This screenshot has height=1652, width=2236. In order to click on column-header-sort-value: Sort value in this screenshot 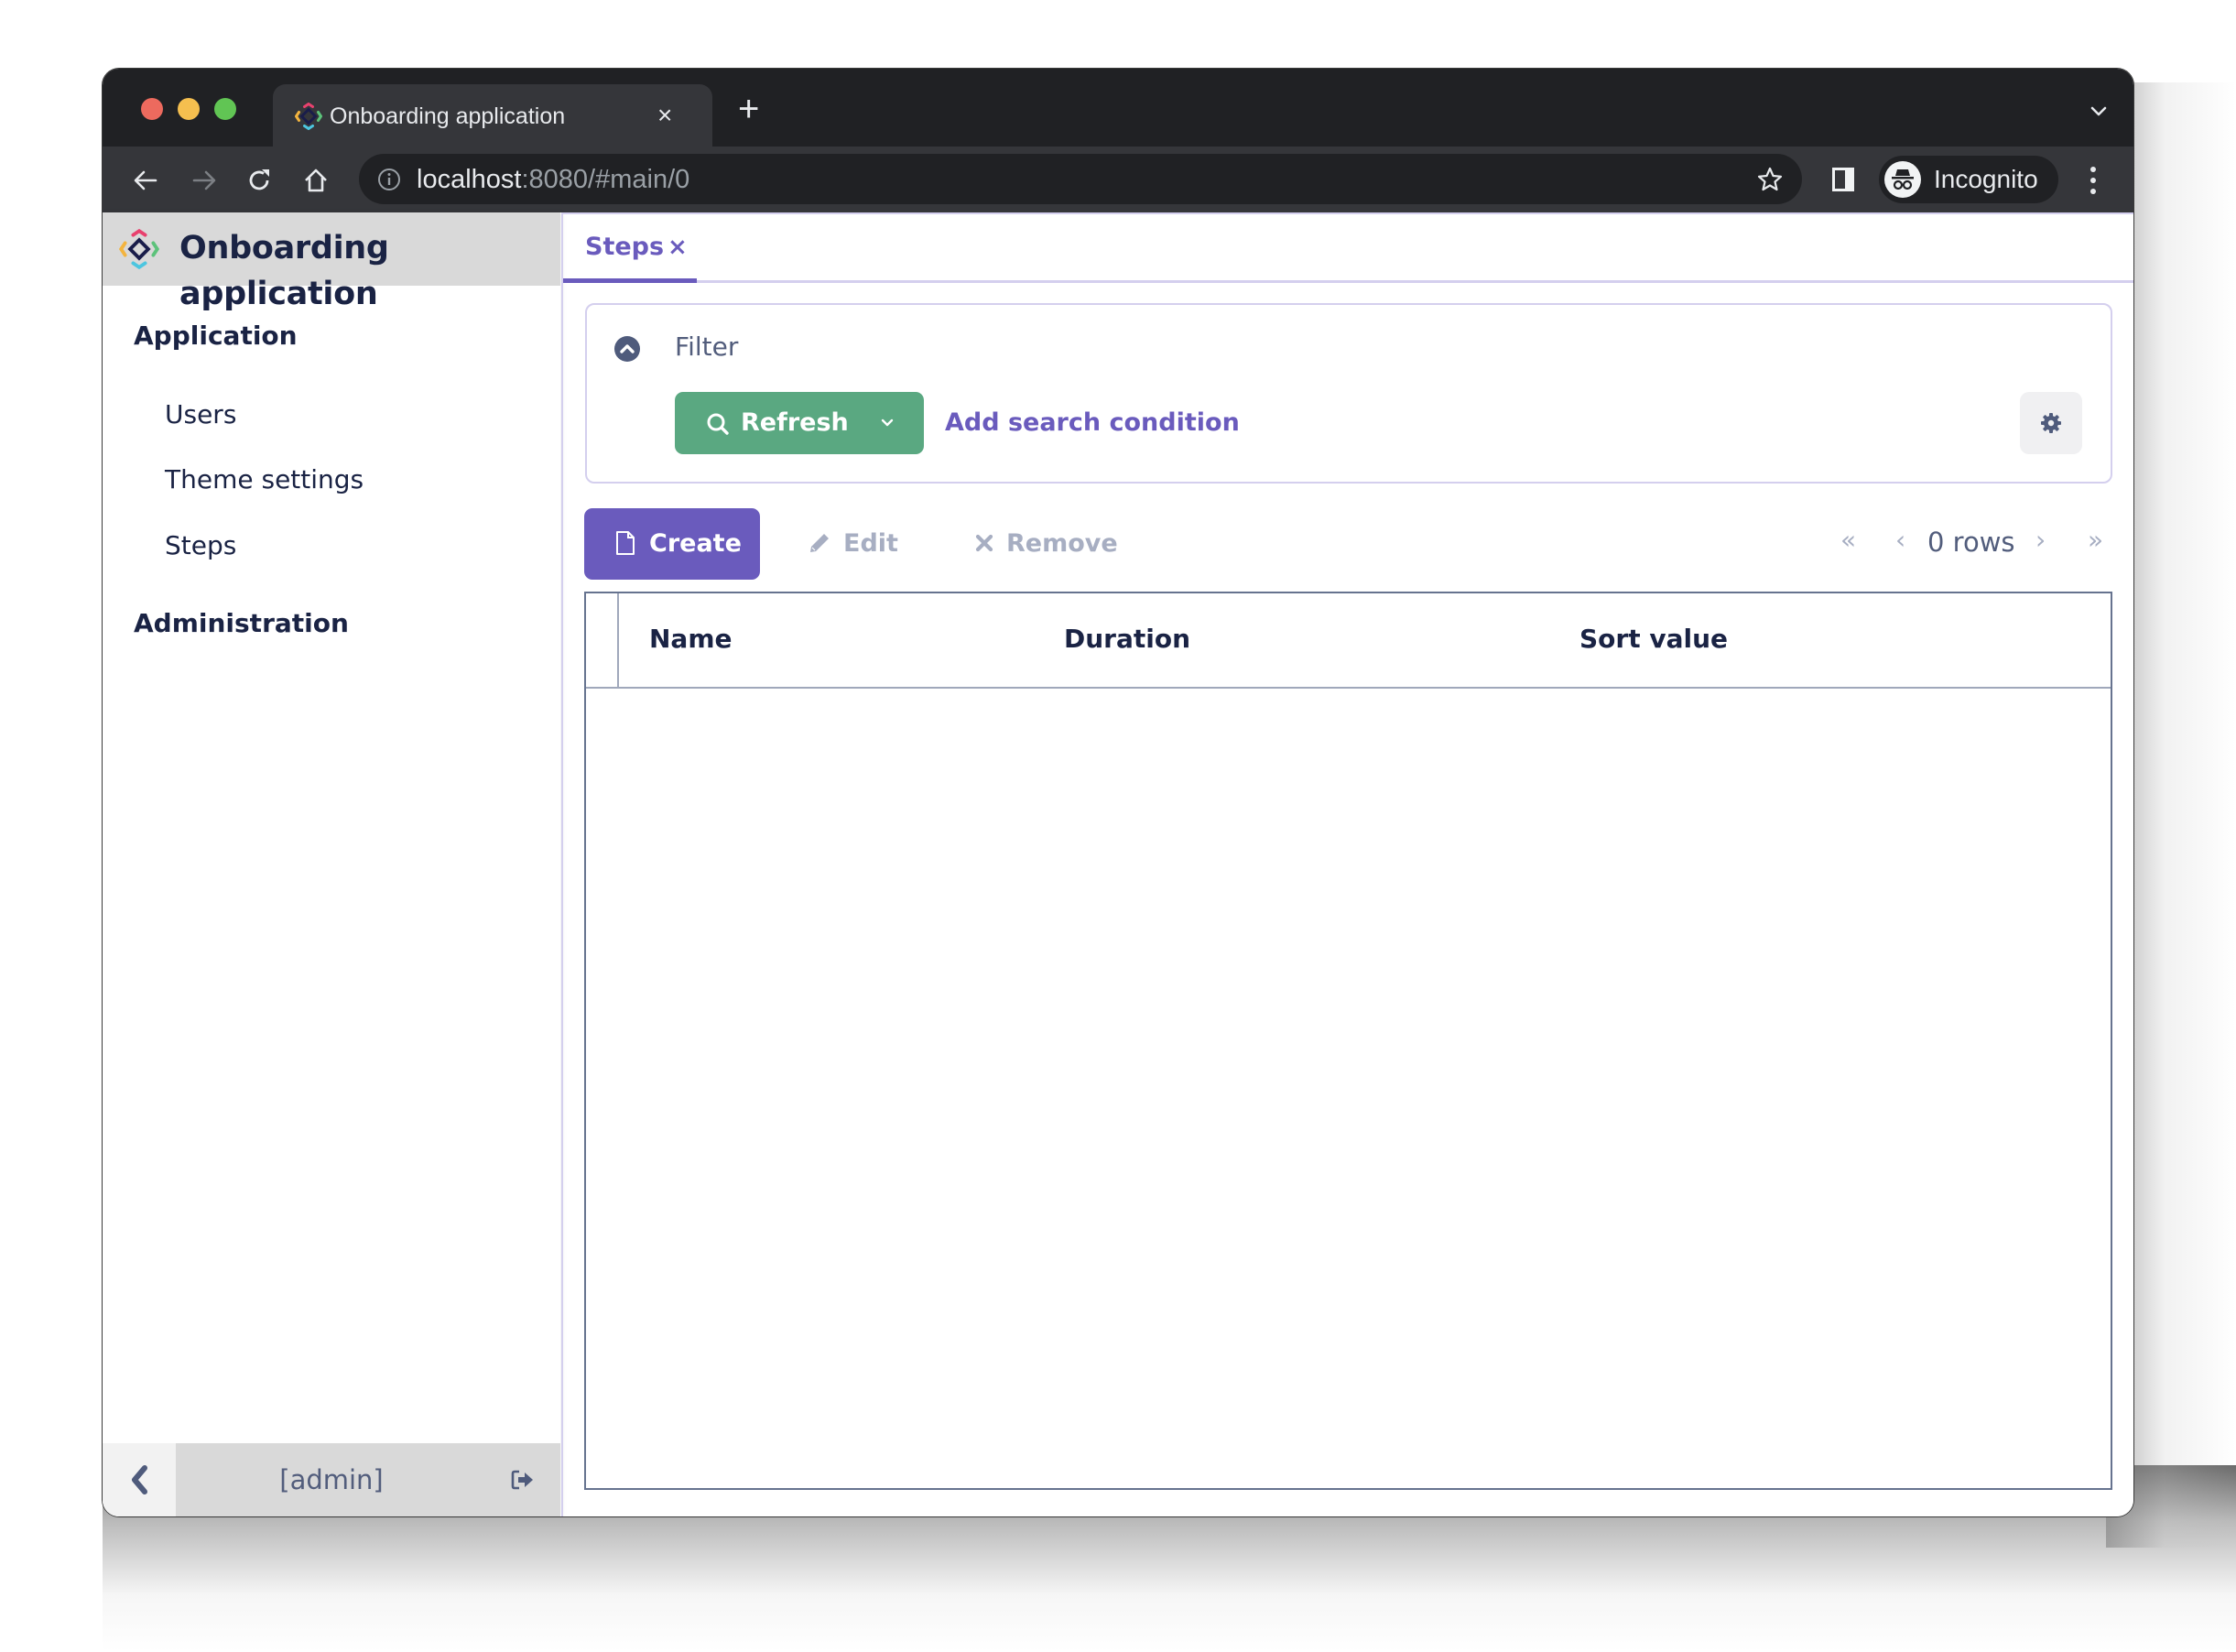, I will do `click(1653, 640)`.